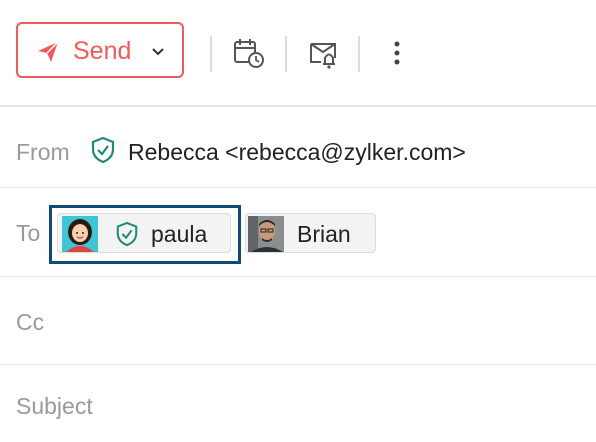  Describe the element at coordinates (30, 322) in the screenshot. I see `cc-label: Cc` at that location.